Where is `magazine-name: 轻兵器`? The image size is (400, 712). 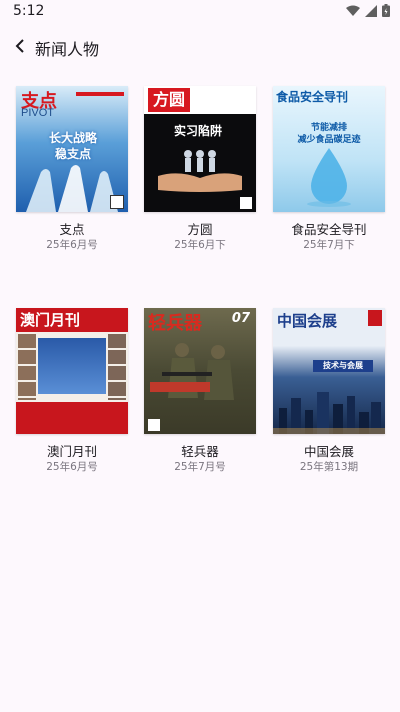
magazine-name: 轻兵器 is located at coordinates (200, 451).